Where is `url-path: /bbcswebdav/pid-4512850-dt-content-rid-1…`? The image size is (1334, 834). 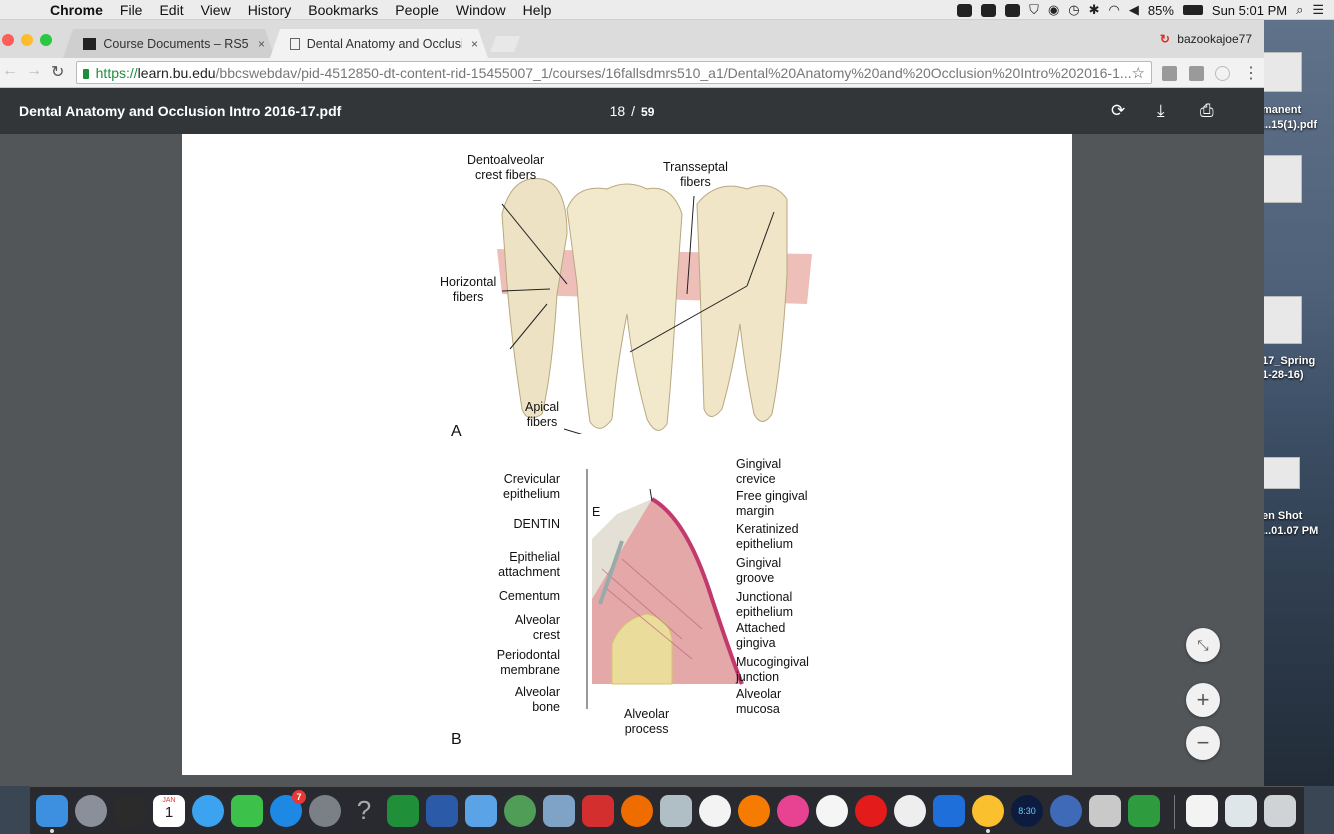 url-path: /bbcswebdav/pid-4512850-dt-content-rid-1… is located at coordinates (673, 72).